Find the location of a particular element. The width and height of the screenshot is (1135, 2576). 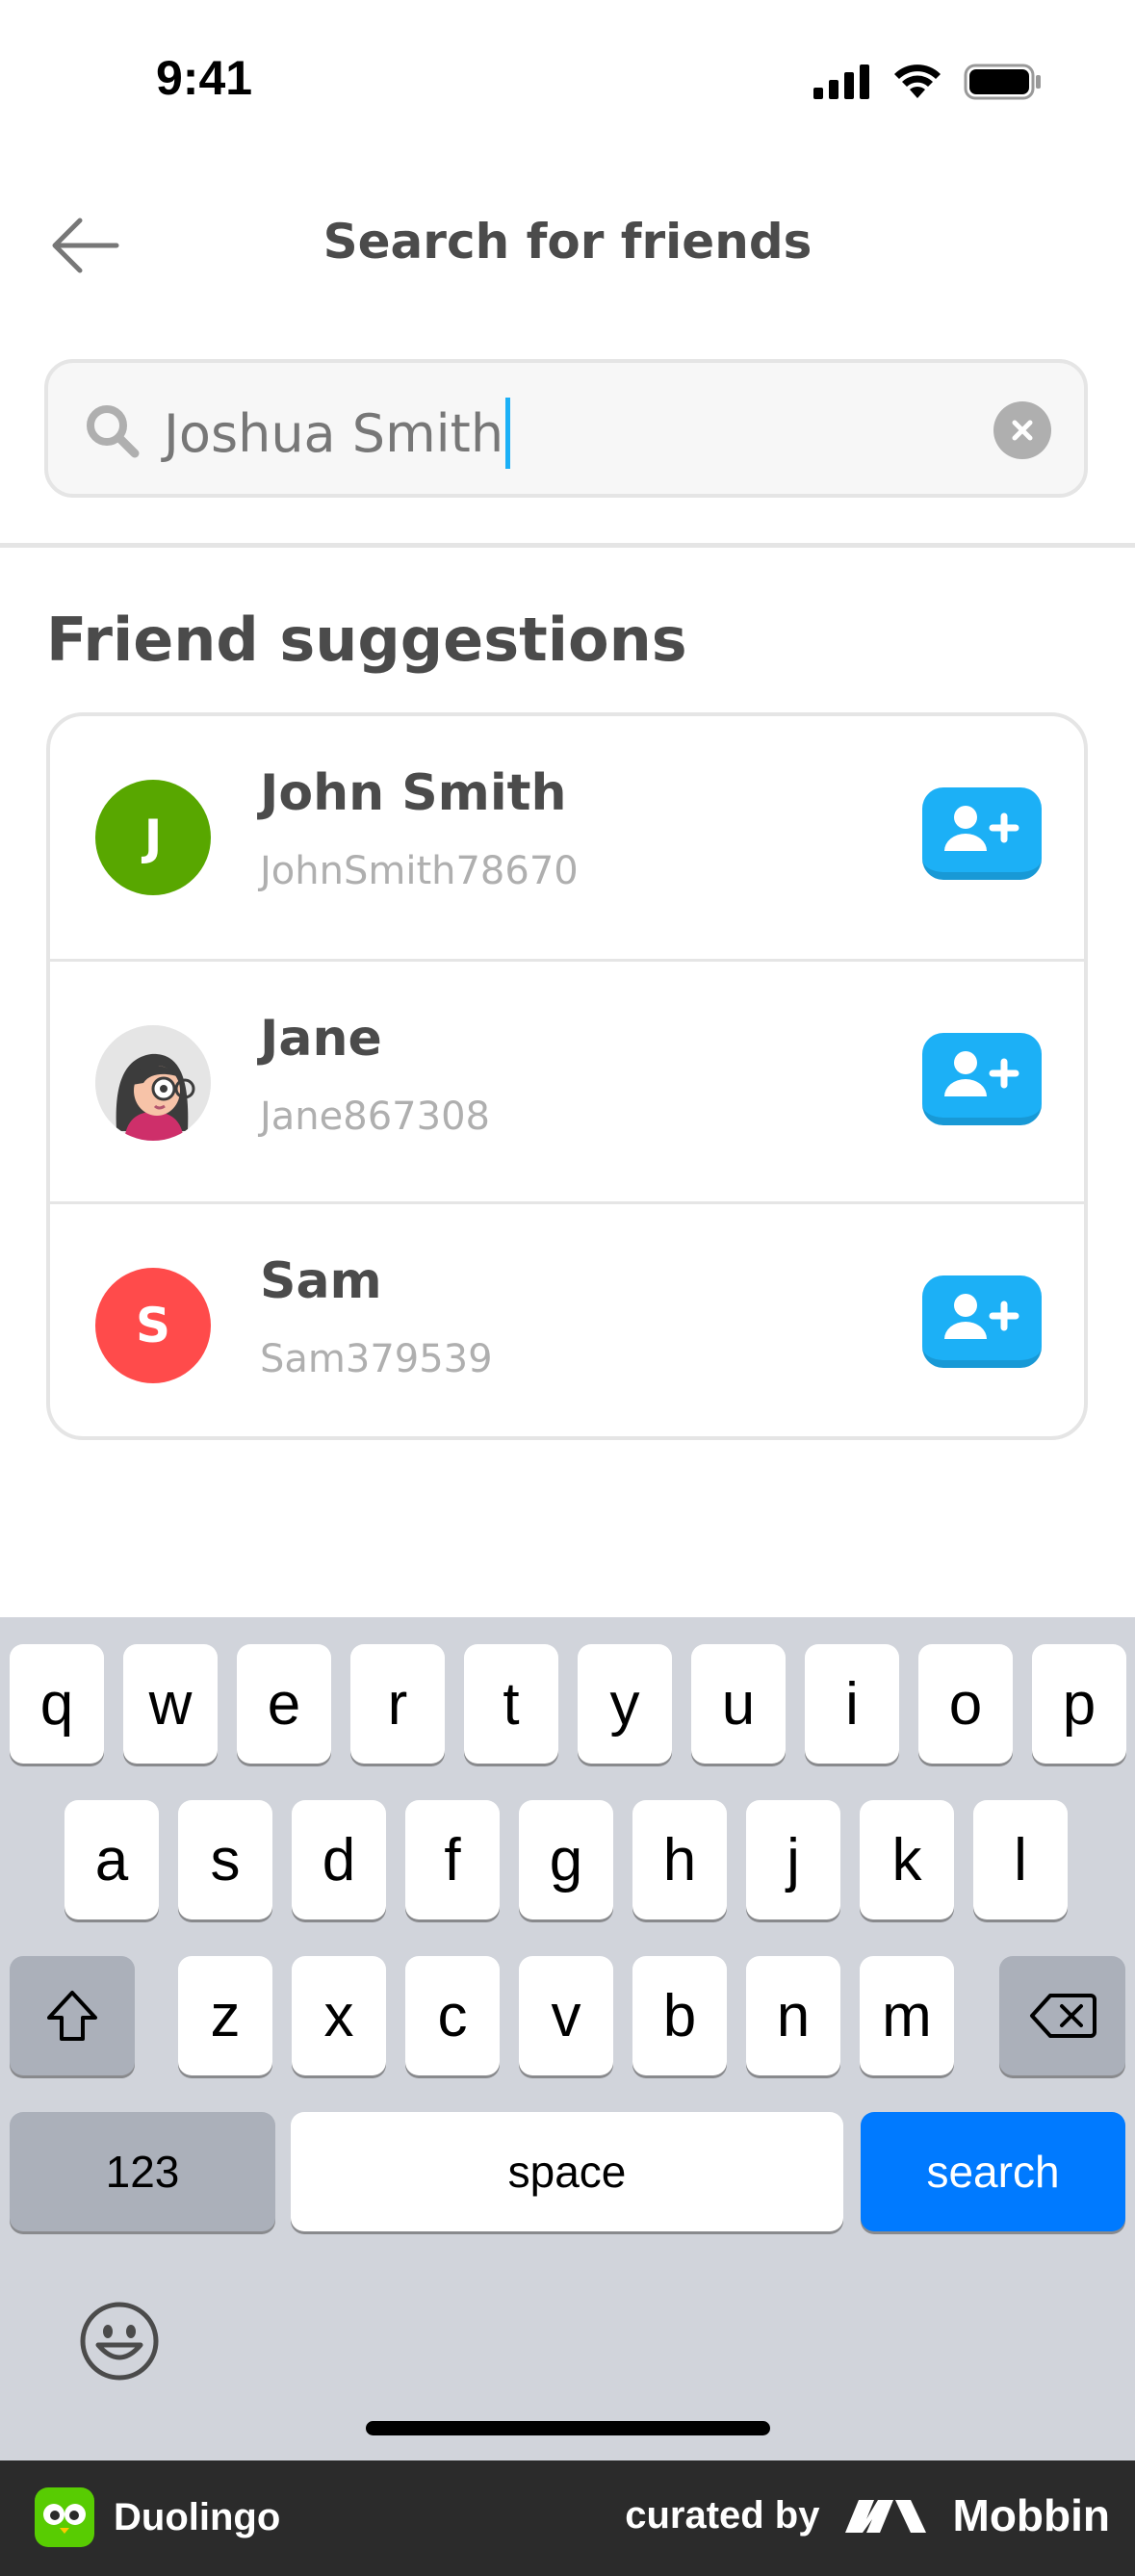

footer-brand: Duolingo is located at coordinates (157, 2517).